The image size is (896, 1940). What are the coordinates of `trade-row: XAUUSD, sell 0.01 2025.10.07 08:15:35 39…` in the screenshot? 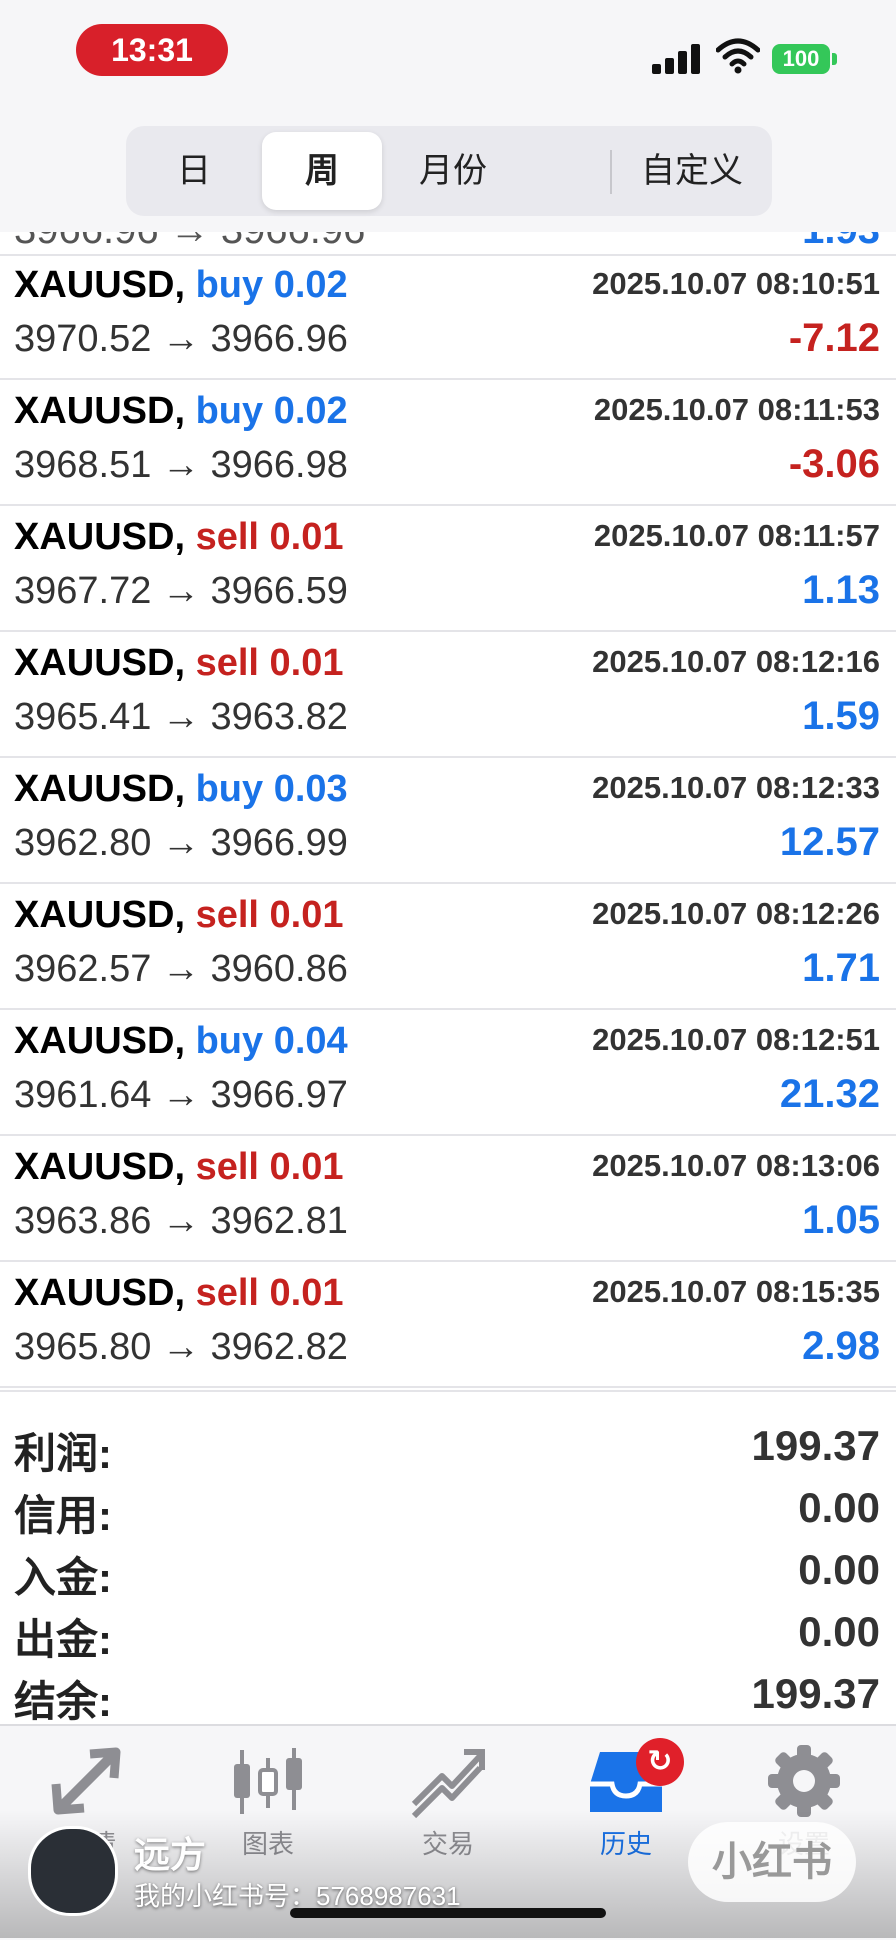 It's located at (448, 1325).